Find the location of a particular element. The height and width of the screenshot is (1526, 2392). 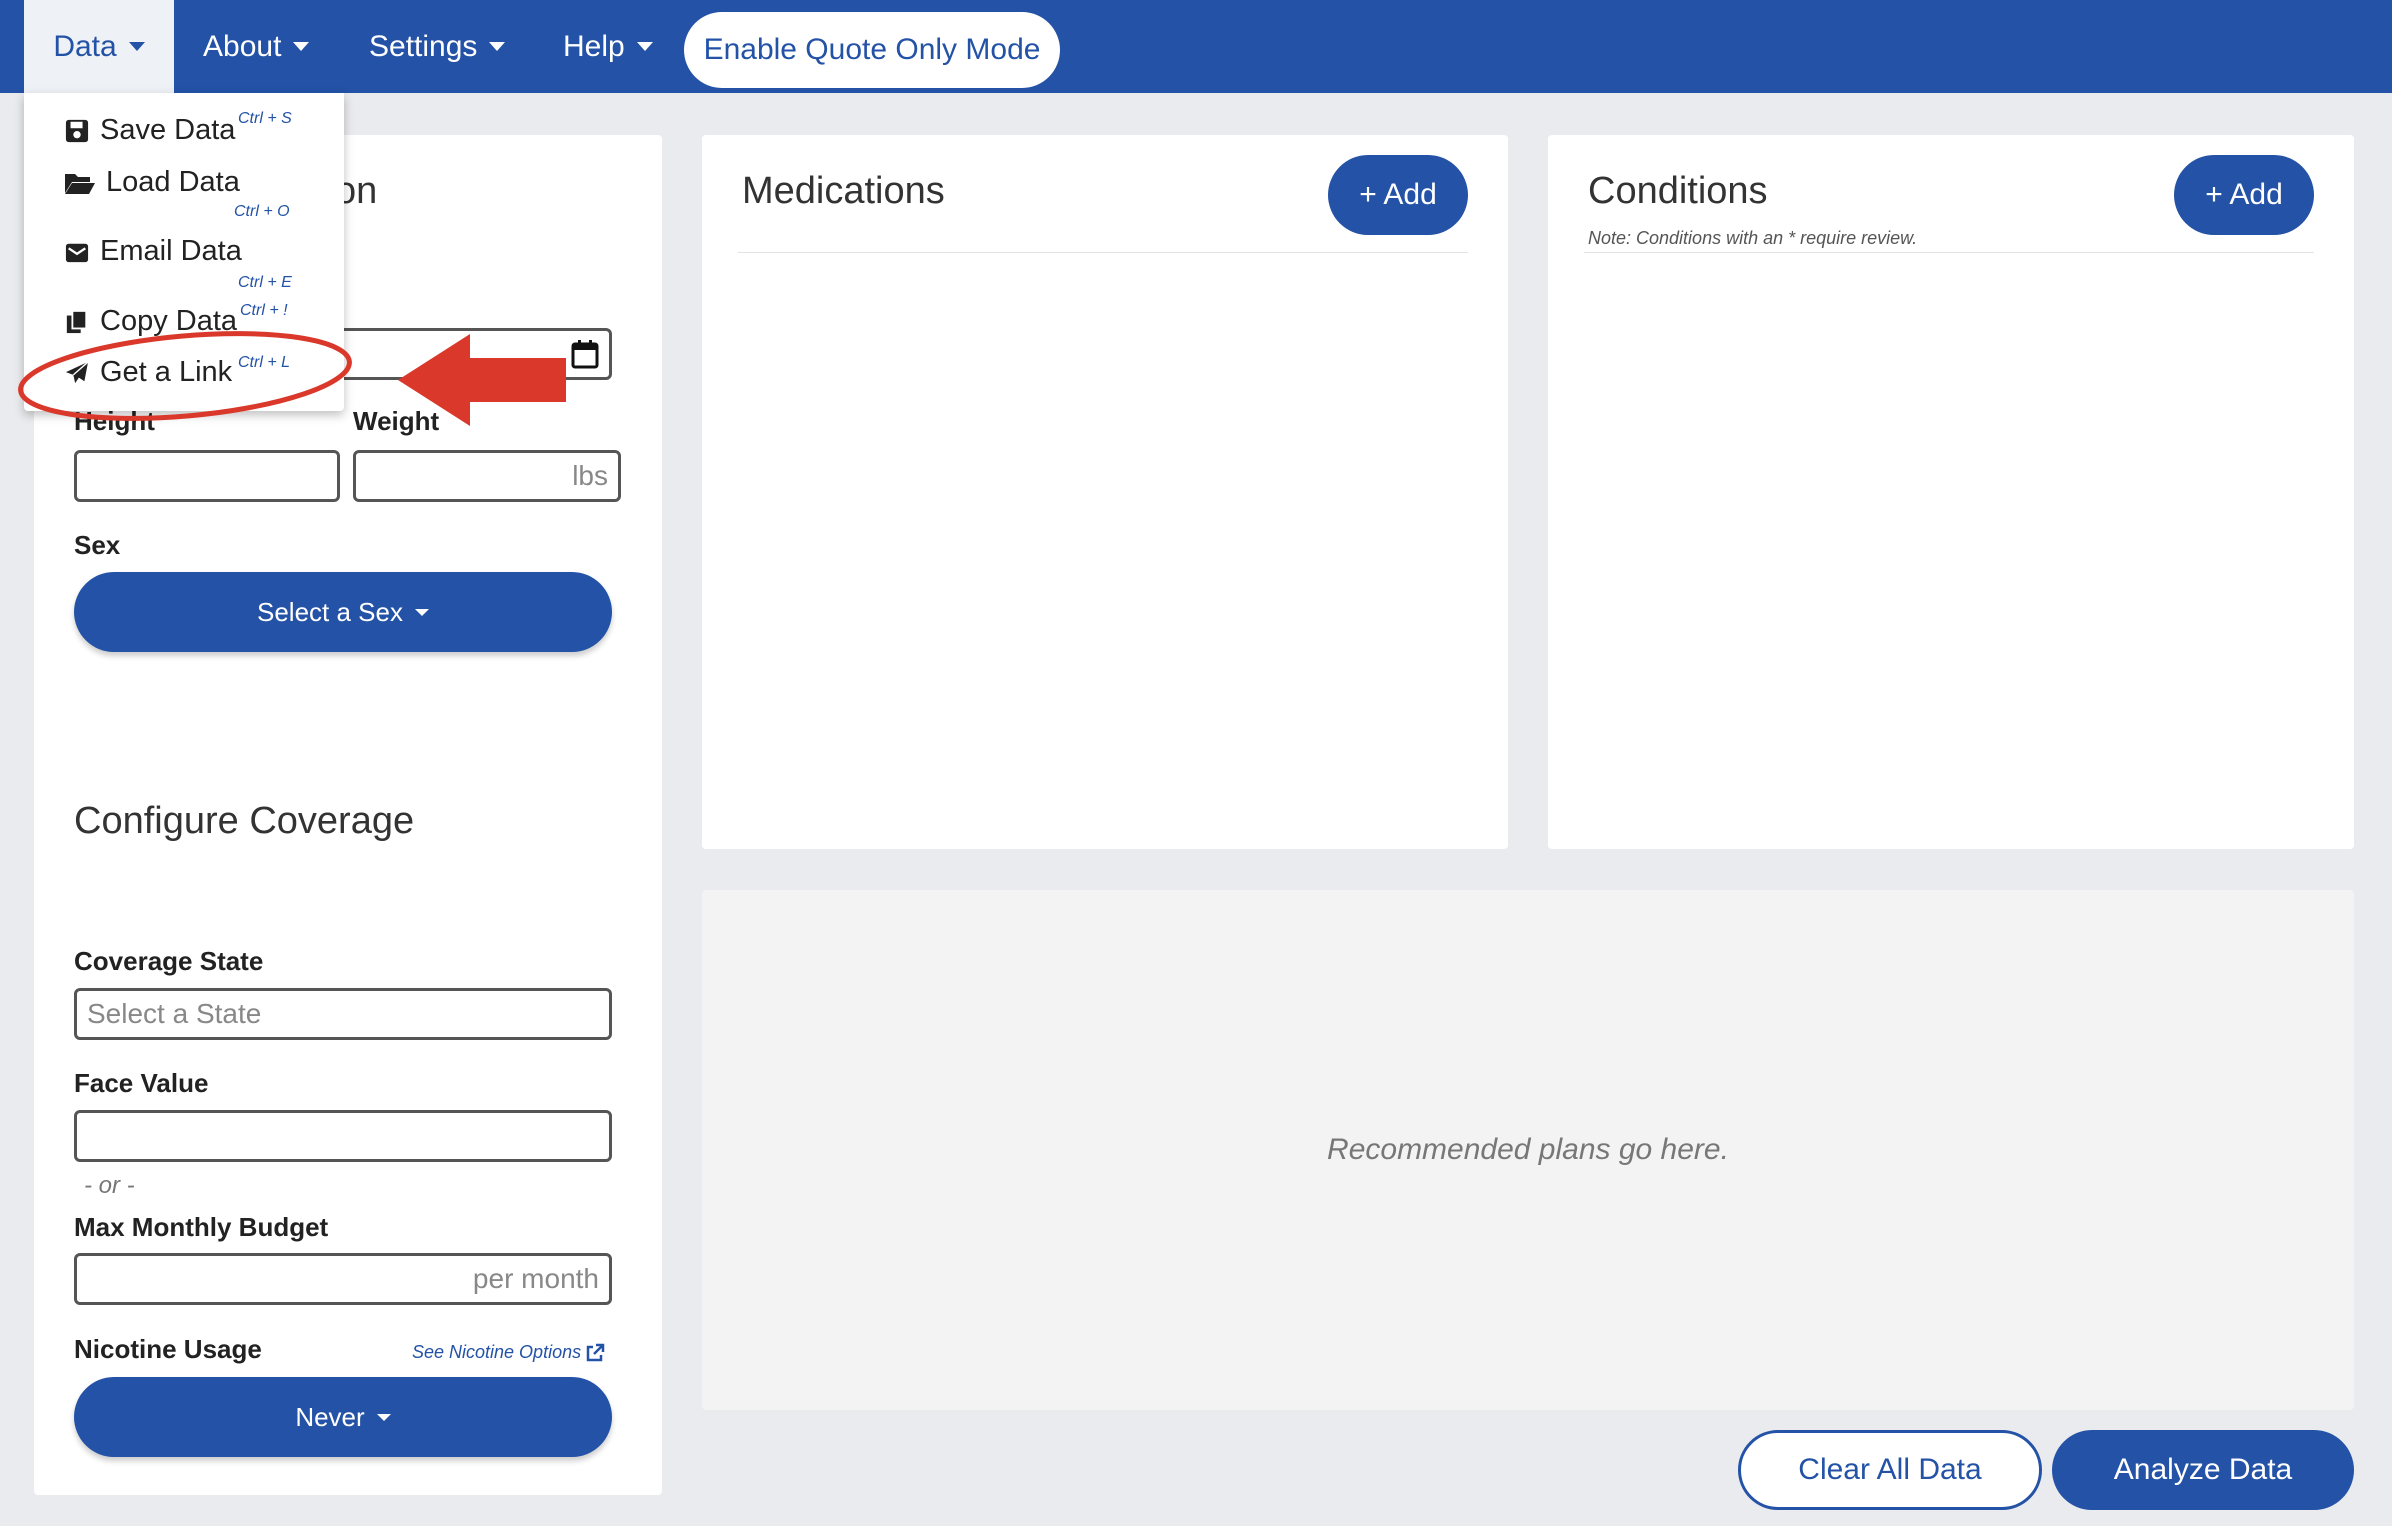

folder-open-icon is located at coordinates (80, 183).